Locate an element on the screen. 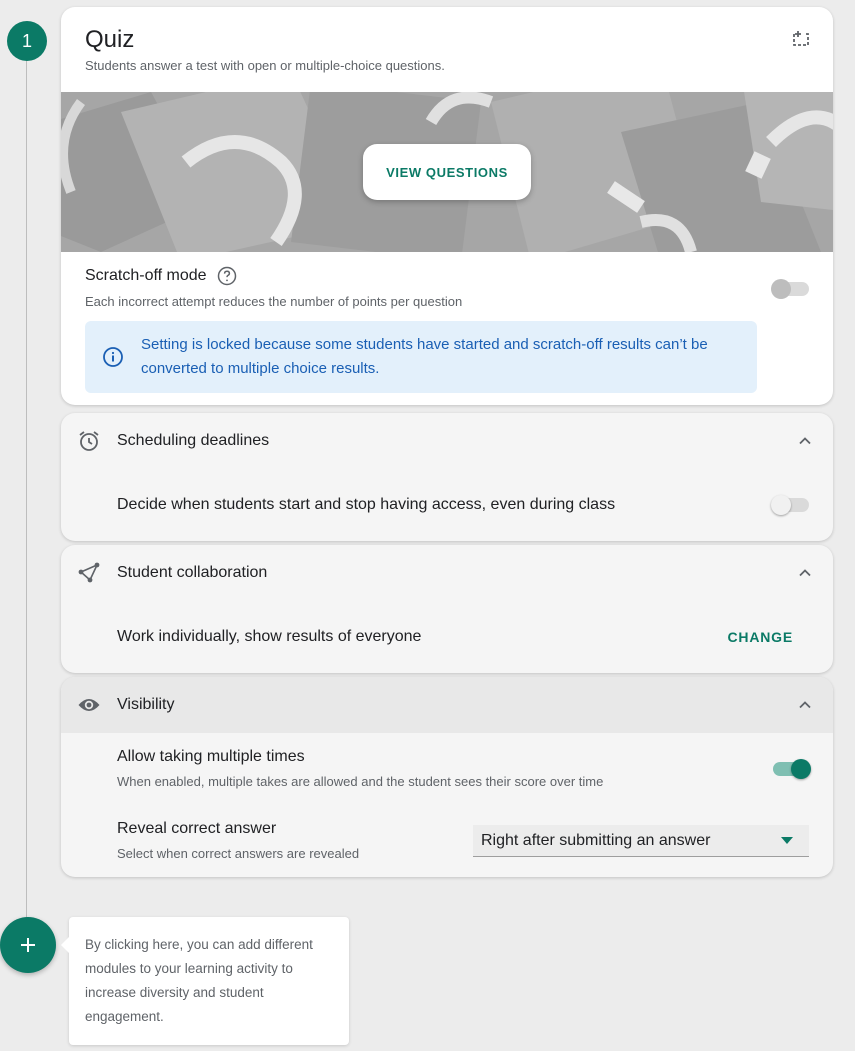 This screenshot has width=855, height=1051. scheduling-header: Scheduling deadlines is located at coordinates (447, 441).